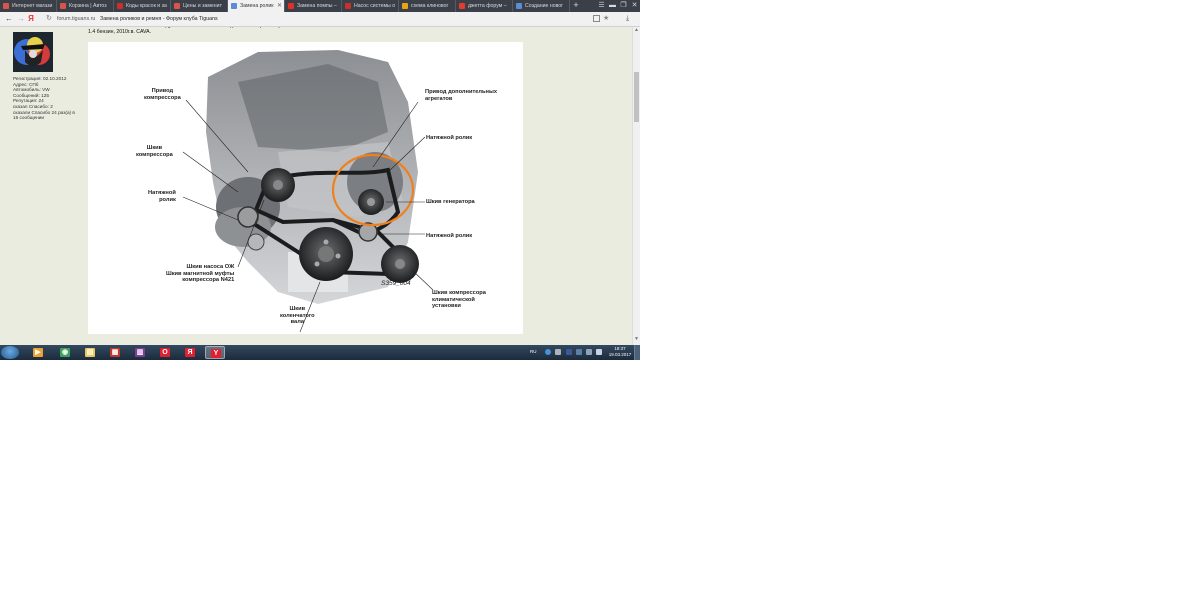 The image size is (1200, 600). I want to click on label-ac-pulley: Шкив компрессора климатической установки, so click(459, 300).